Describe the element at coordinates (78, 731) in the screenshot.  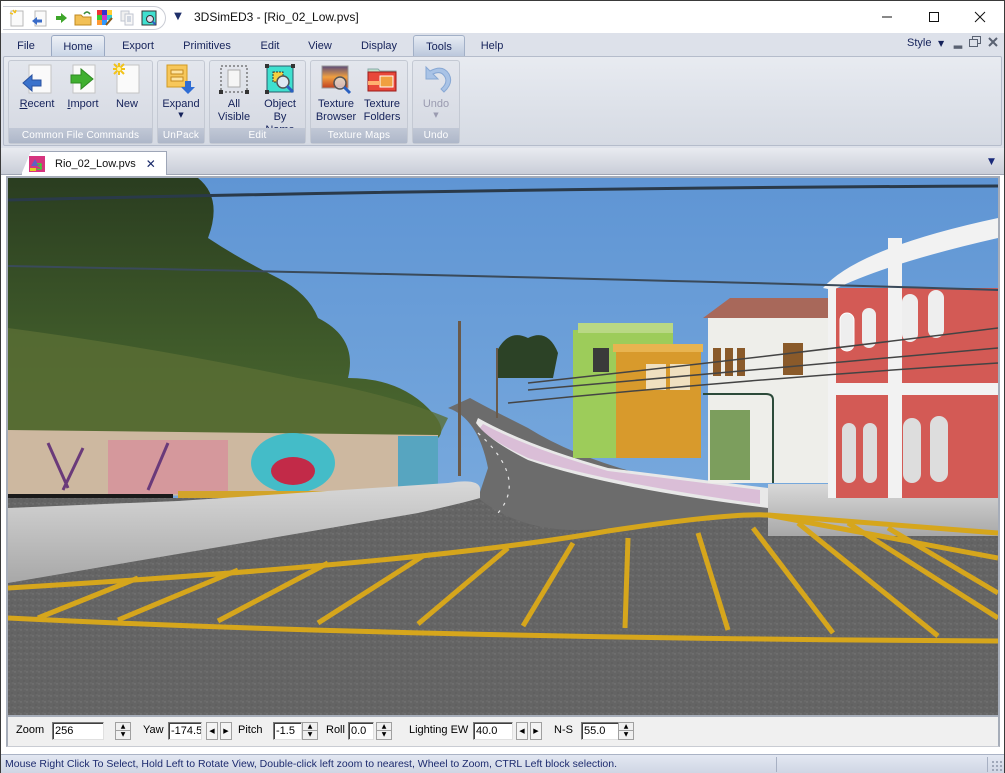
I see `zoom-input: 256` at that location.